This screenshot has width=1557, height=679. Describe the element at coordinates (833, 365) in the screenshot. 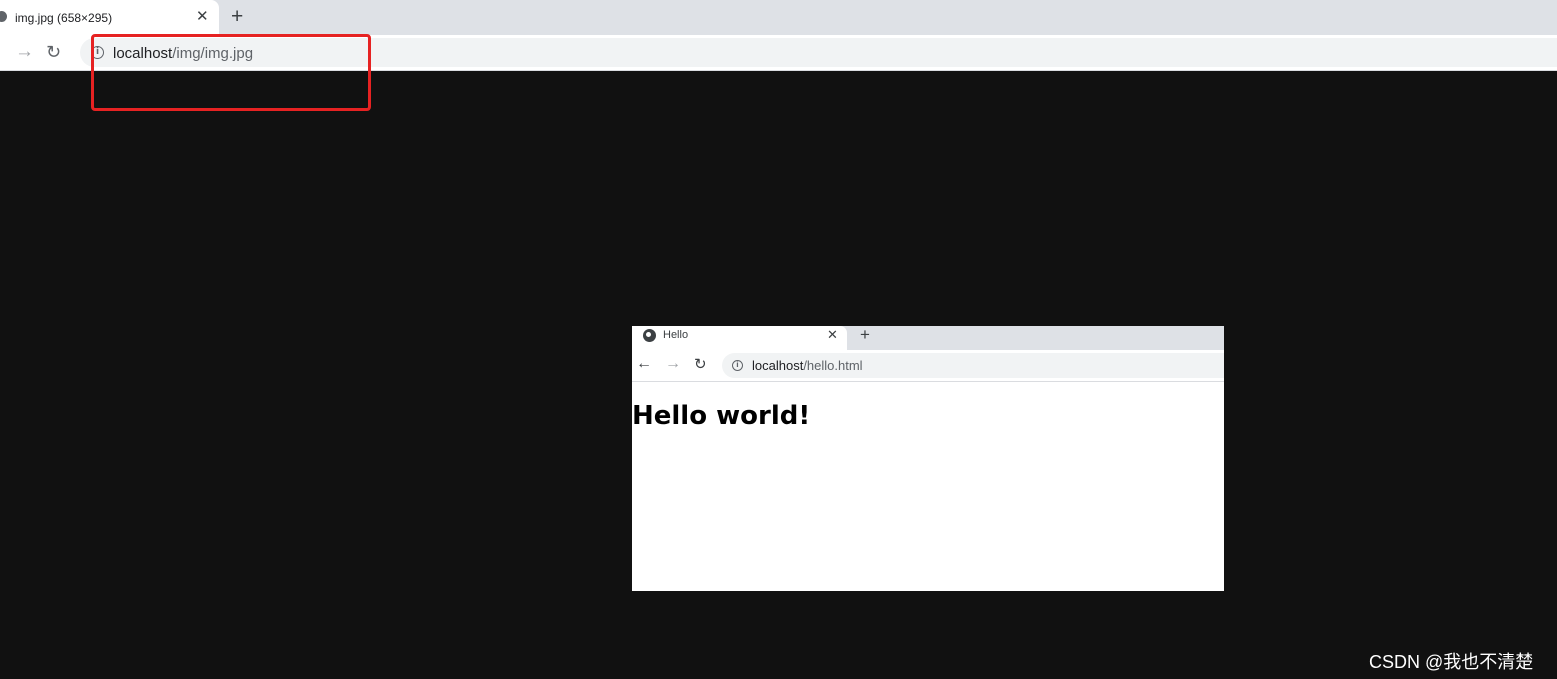

I see `image-url-path: /hello.html` at that location.